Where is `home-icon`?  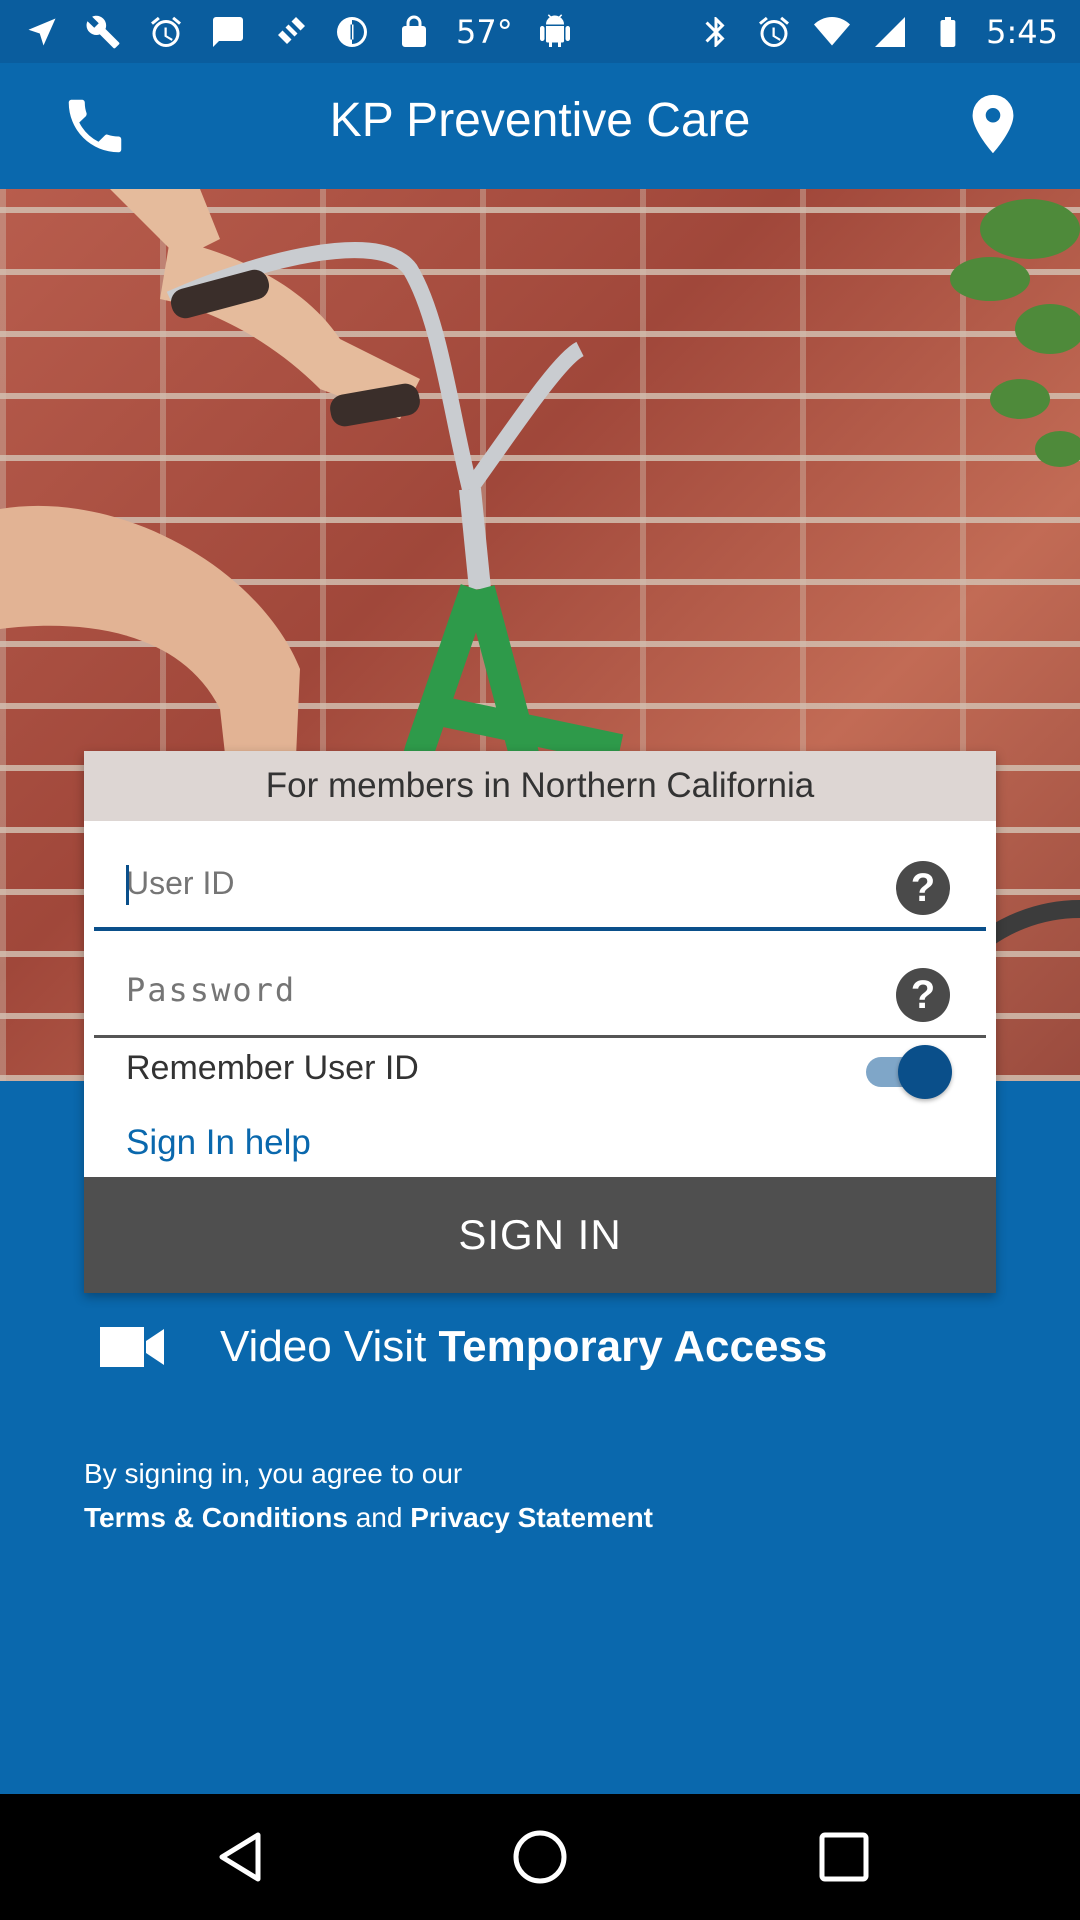
home-icon is located at coordinates (540, 1857).